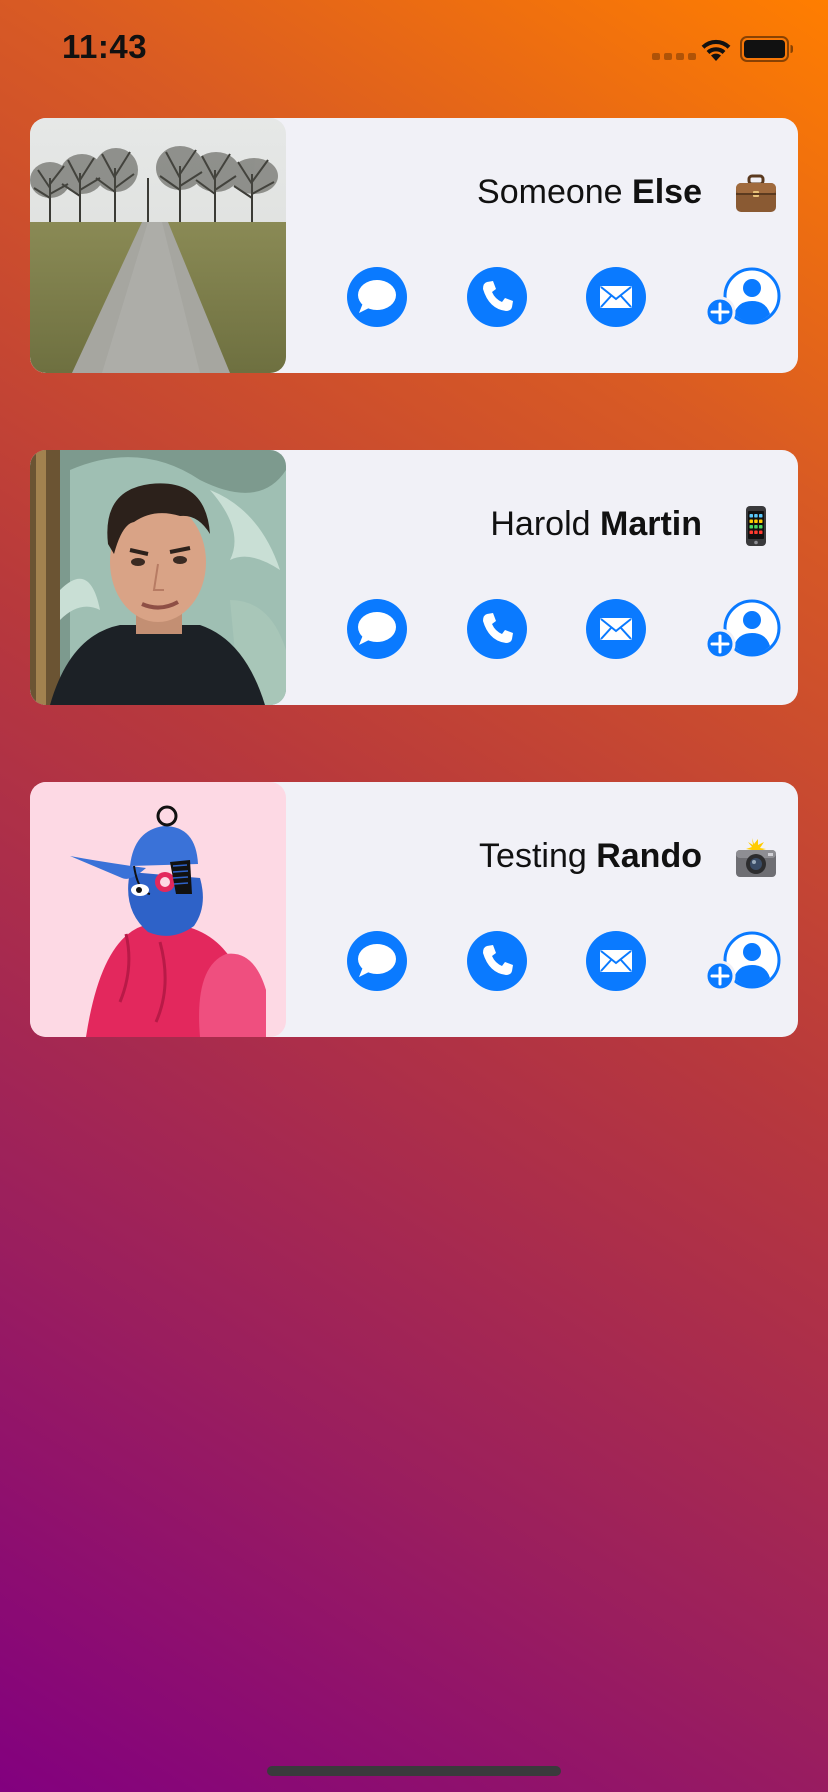 The height and width of the screenshot is (1792, 828). Describe the element at coordinates (105, 46) in the screenshot. I see `status-time: 11:43` at that location.